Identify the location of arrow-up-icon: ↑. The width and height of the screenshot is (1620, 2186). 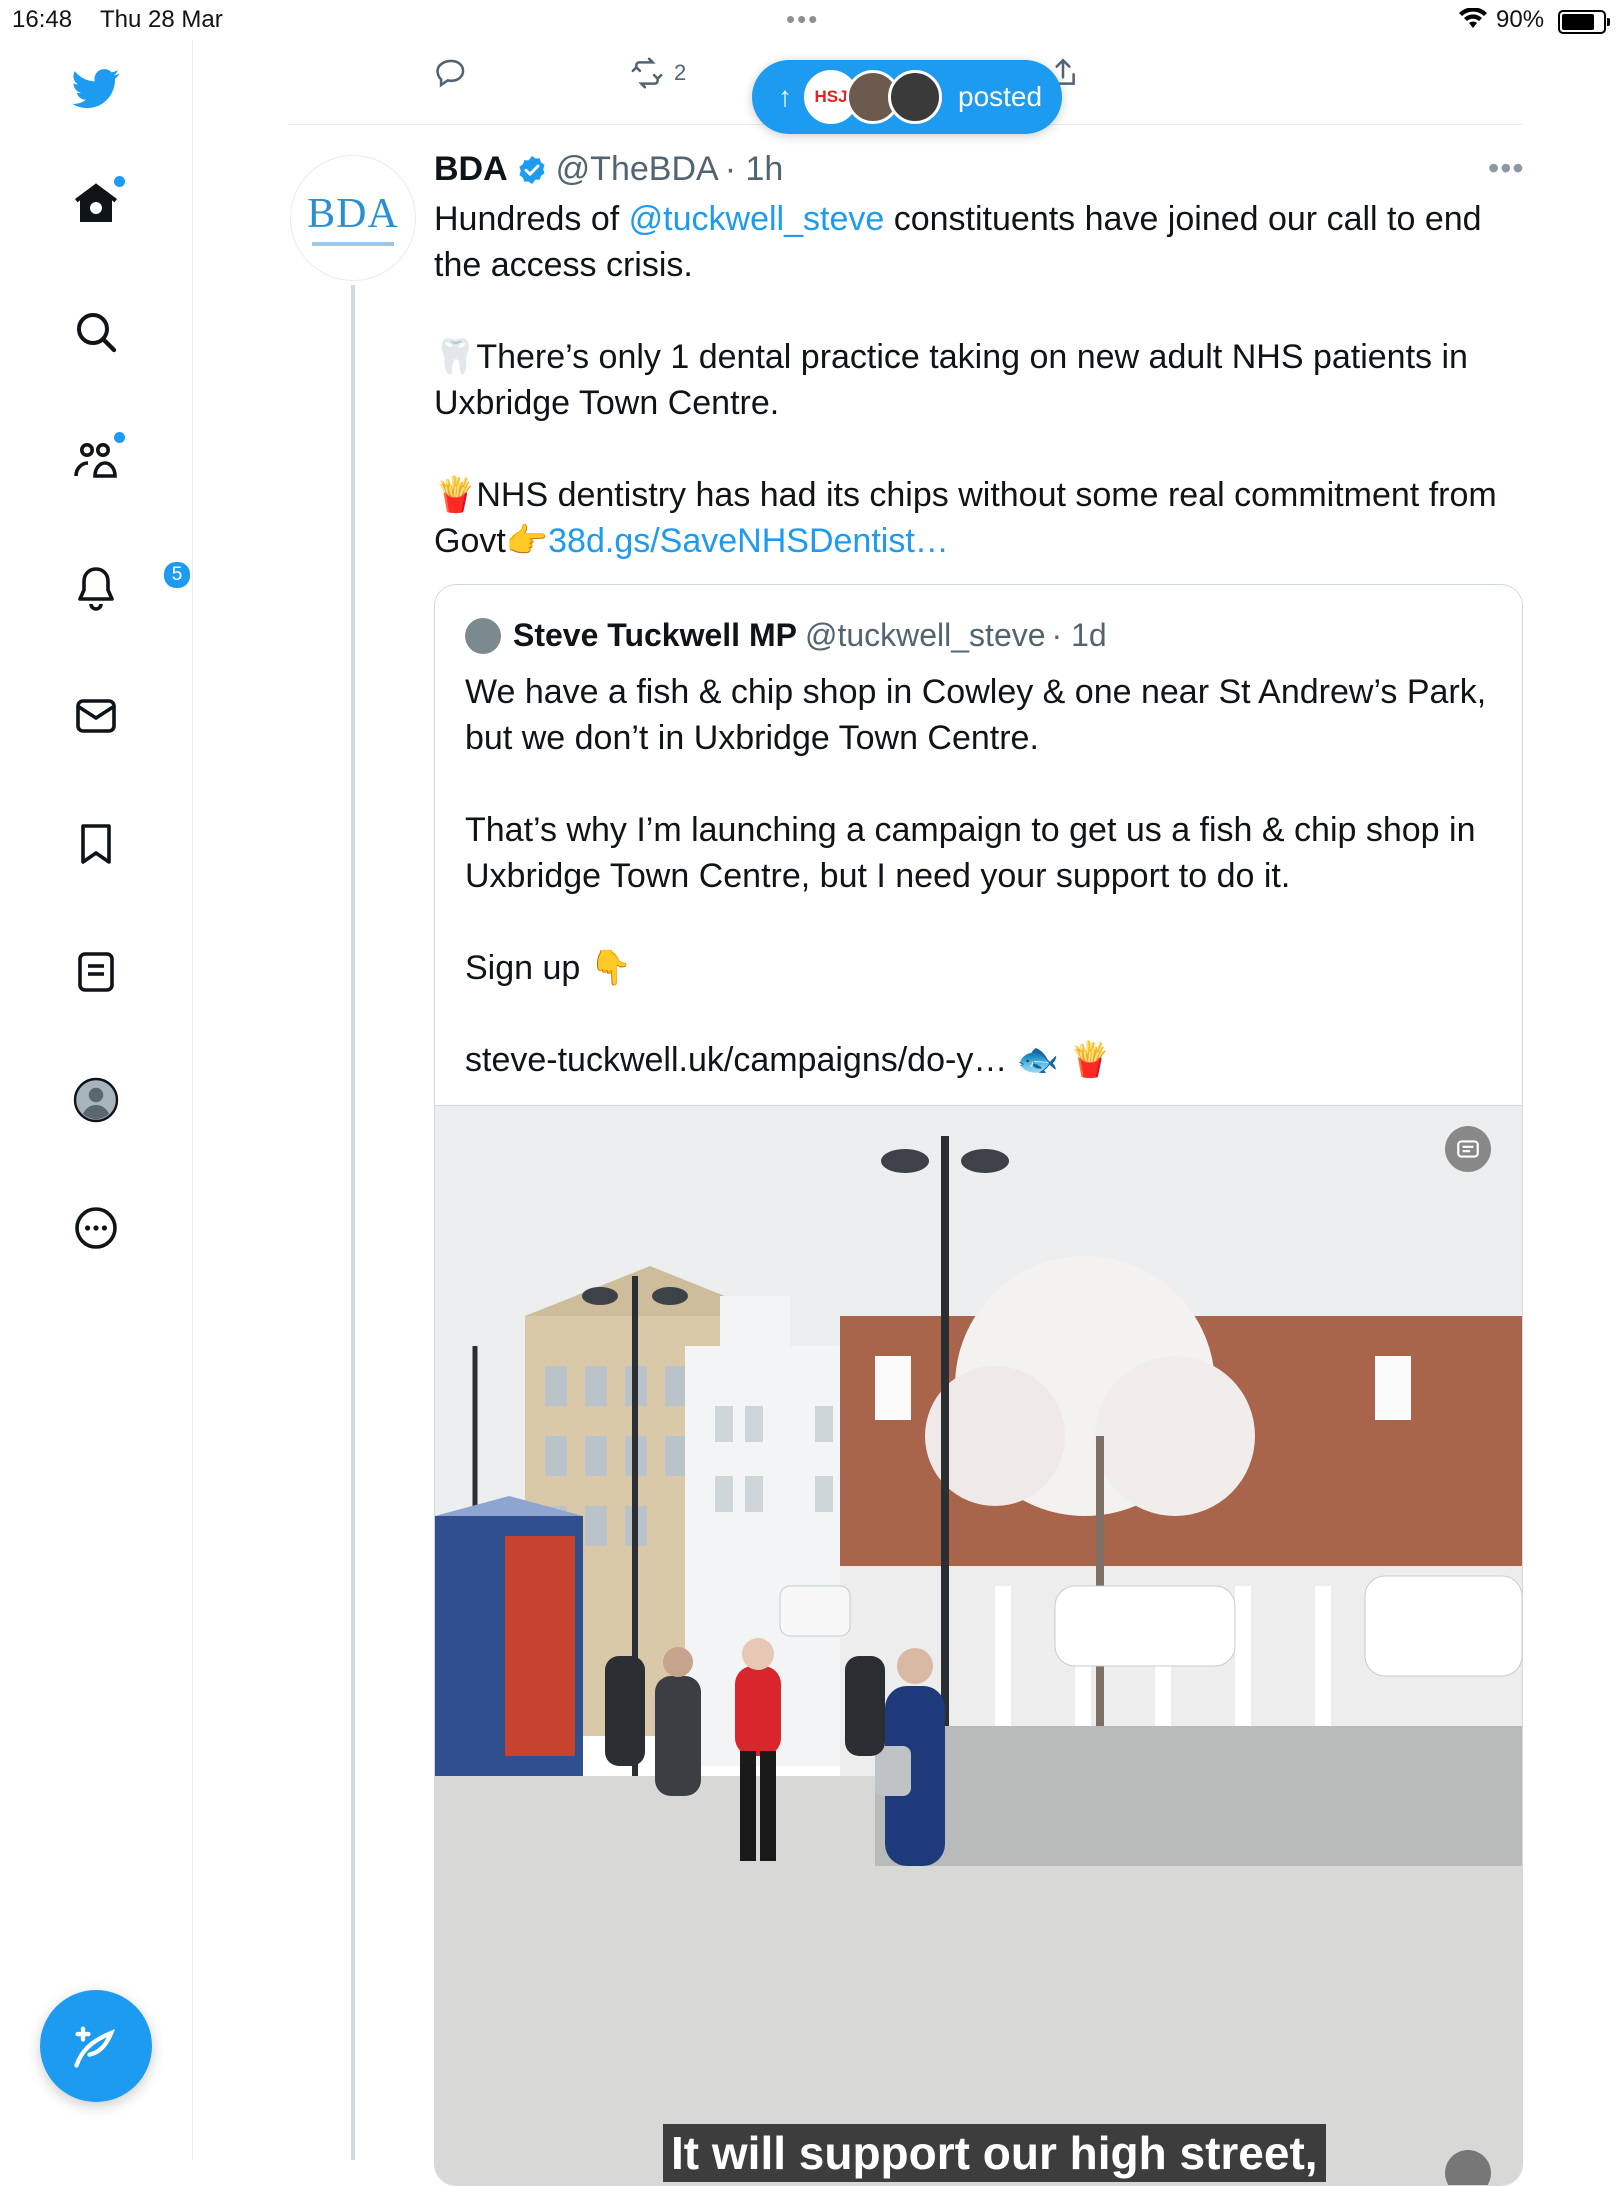
(785, 96).